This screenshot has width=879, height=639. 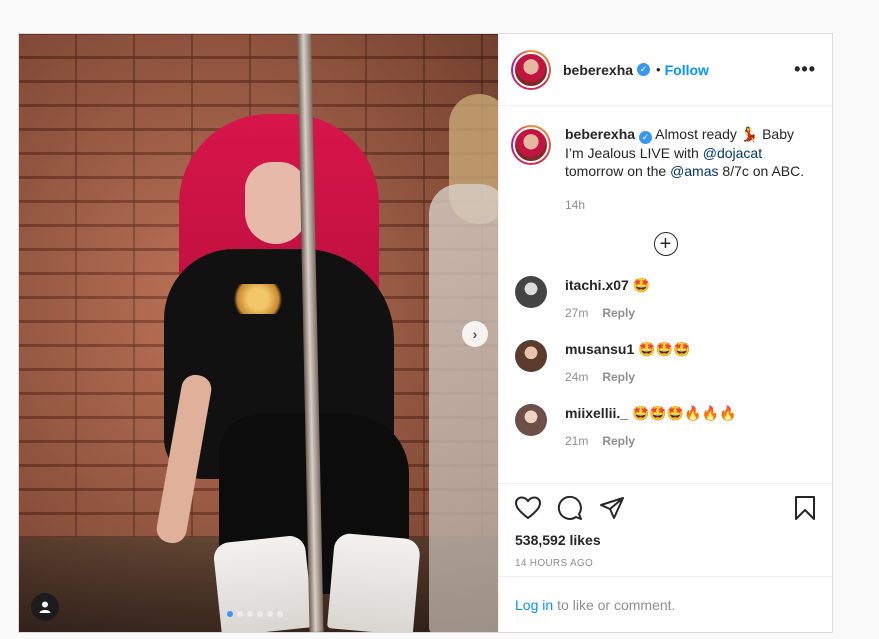 I want to click on chevron-right-icon: ›, so click(x=475, y=334).